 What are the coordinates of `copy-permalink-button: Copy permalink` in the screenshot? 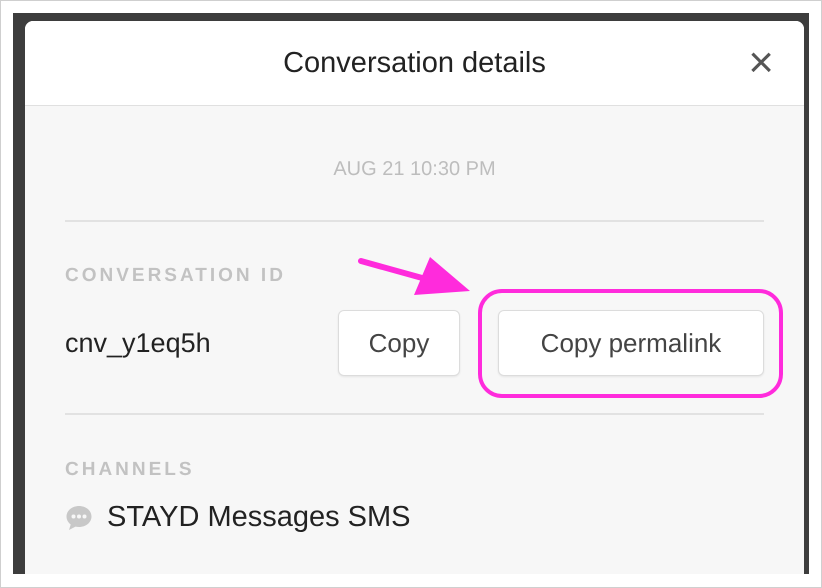 It's located at (631, 343).